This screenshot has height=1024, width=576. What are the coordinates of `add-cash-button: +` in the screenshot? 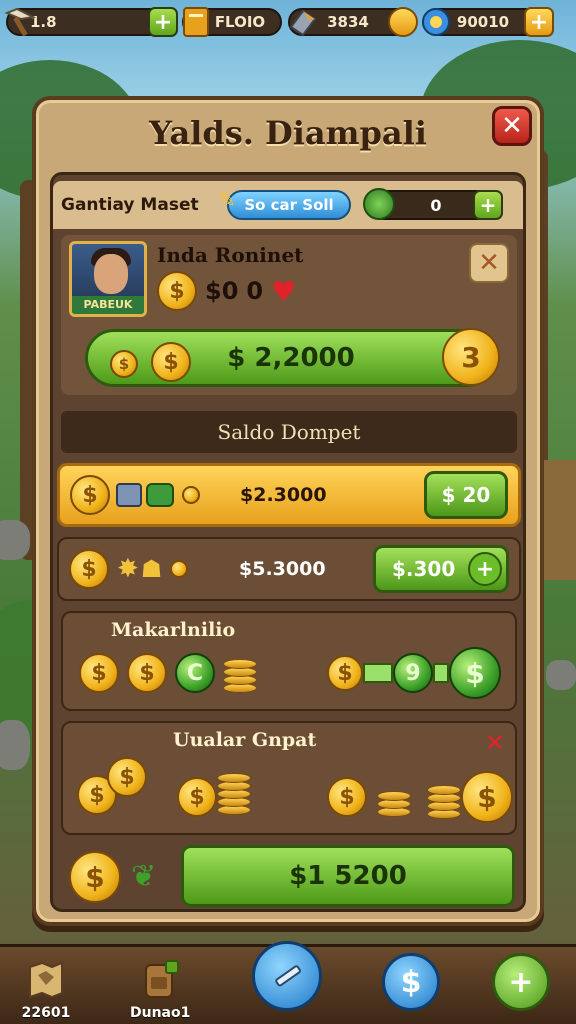 It's located at (488, 205).